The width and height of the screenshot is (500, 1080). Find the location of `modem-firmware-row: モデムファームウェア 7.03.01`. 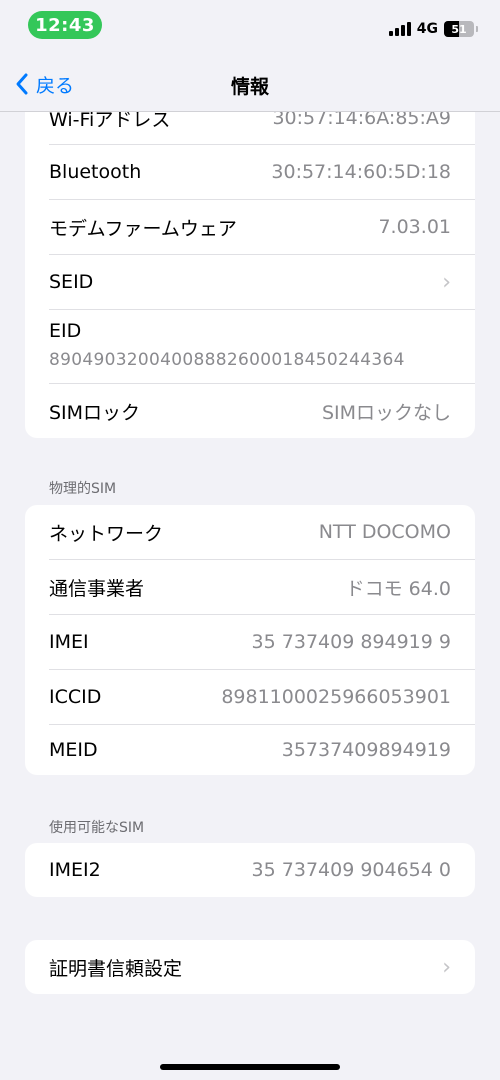

modem-firmware-row: モデムファームウェア 7.03.01 is located at coordinates (250, 227).